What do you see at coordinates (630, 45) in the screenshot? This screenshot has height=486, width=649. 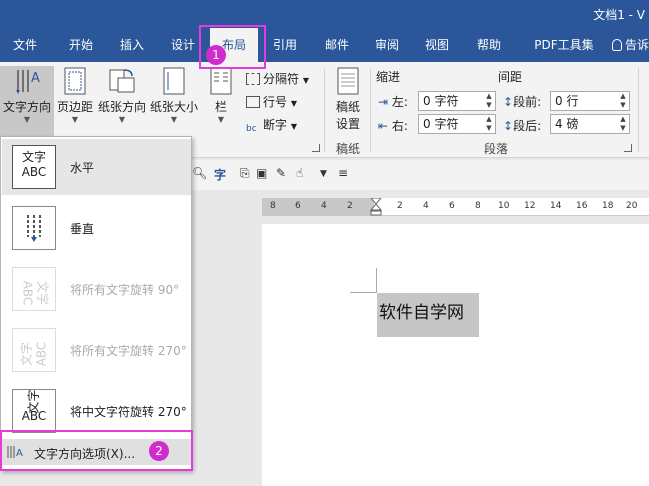 I see `tell-me-box: 告诉` at bounding box center [630, 45].